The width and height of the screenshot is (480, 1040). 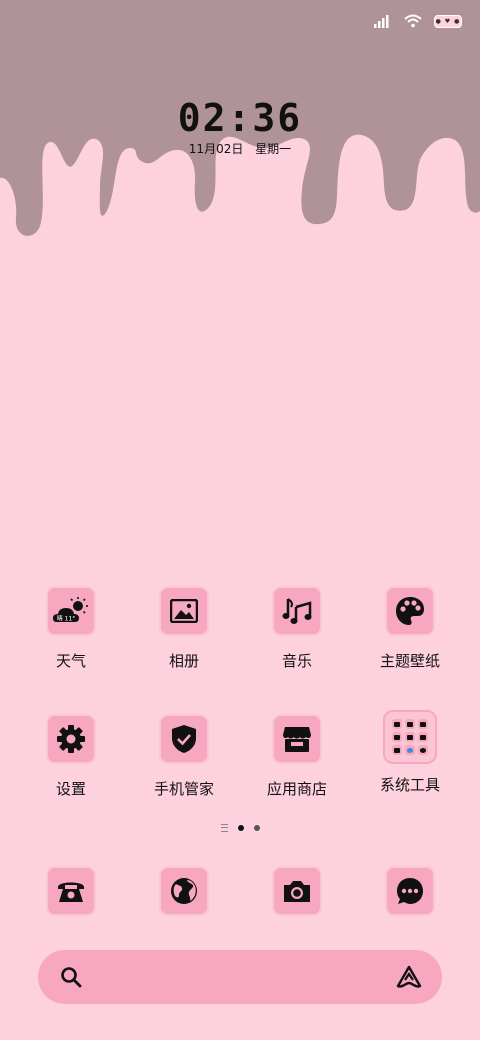 I want to click on status-bar: ● ♥ ●, so click(x=418, y=21).